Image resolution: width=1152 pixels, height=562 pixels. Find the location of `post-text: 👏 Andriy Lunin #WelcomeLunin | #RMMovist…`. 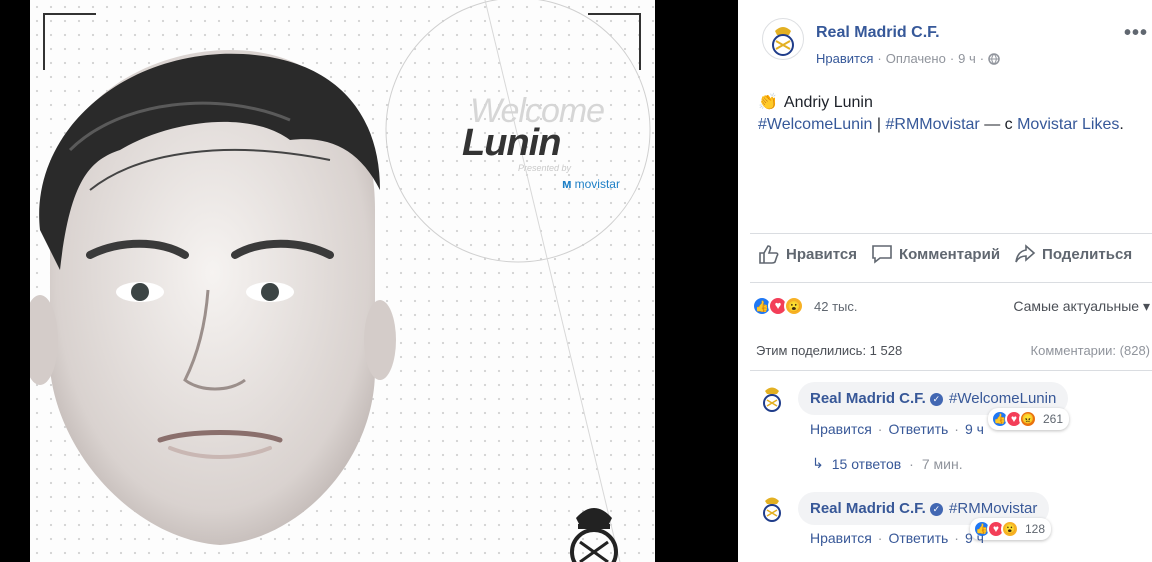

post-text: 👏 Andriy Lunin #WelcomeLunin | #RMMovist… is located at coordinates (941, 114).